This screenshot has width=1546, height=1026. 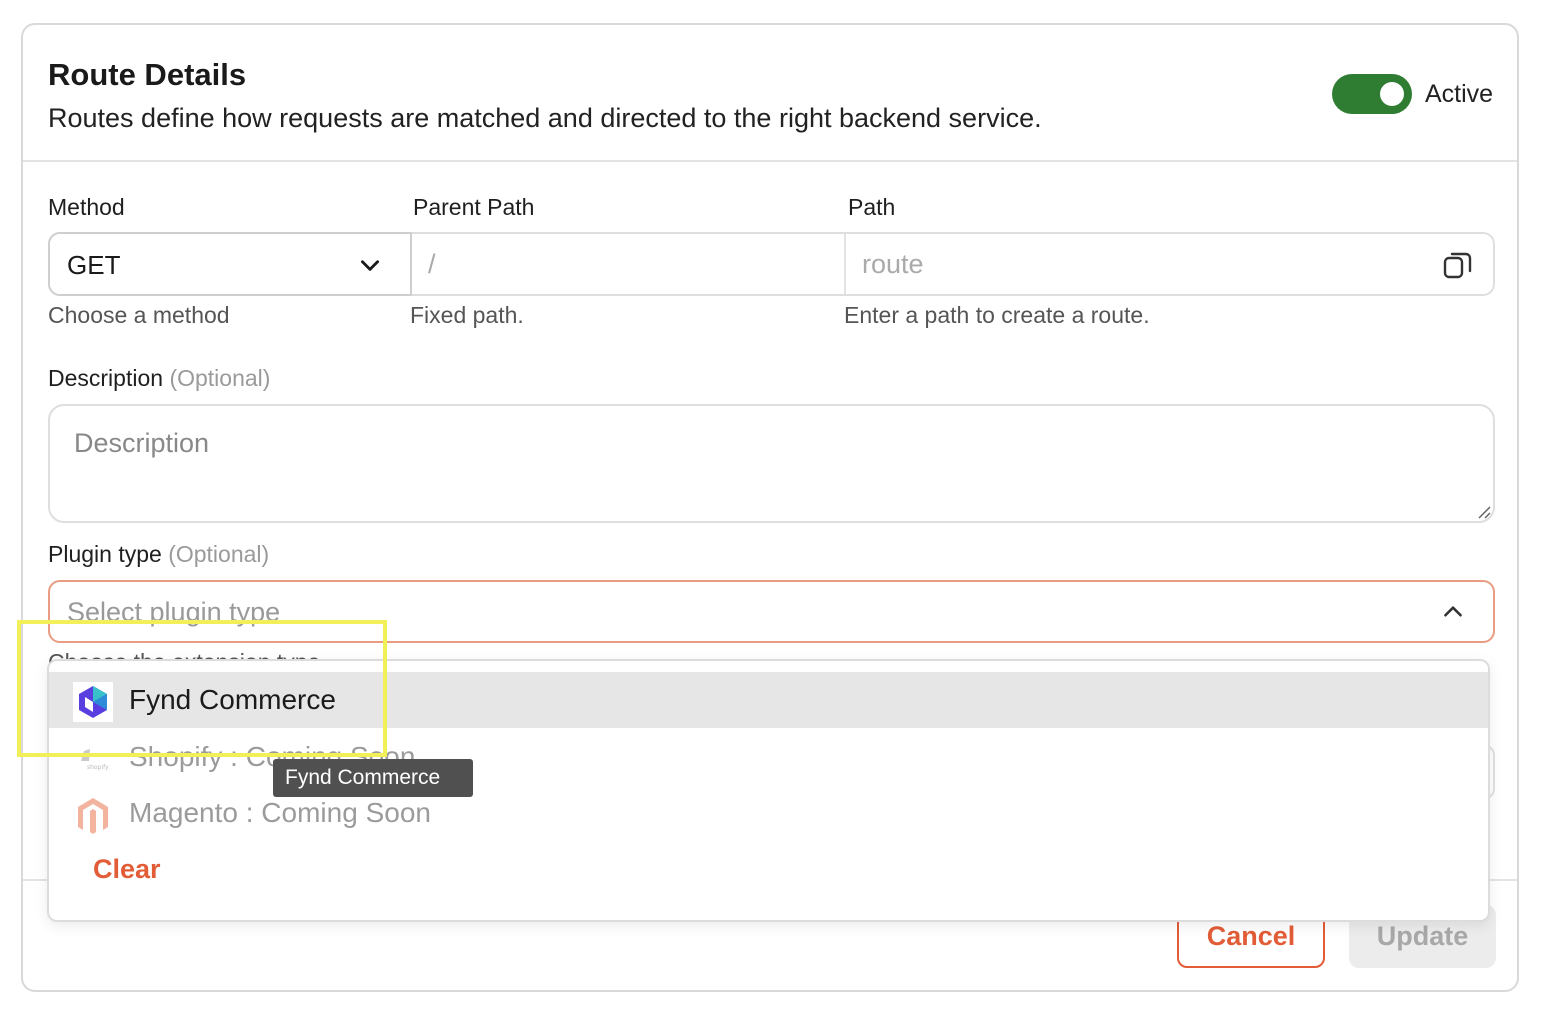 What do you see at coordinates (93, 816) in the screenshot?
I see `magento-icon` at bounding box center [93, 816].